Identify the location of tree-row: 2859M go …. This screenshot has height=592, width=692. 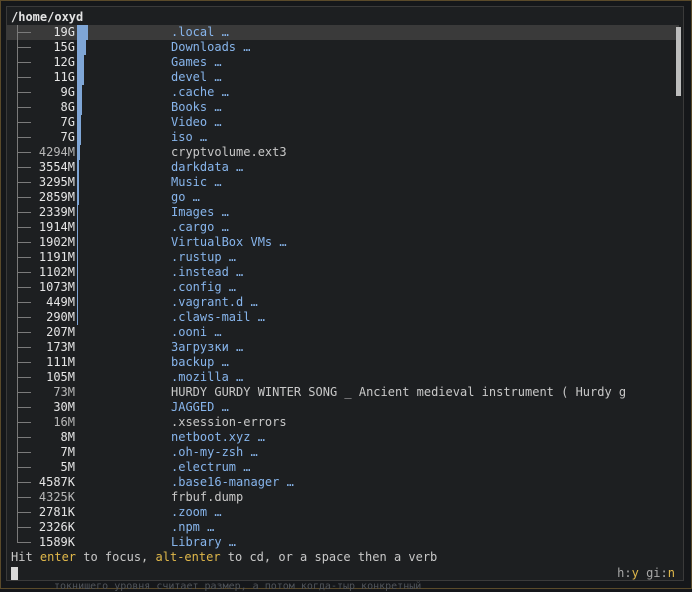
(343, 197).